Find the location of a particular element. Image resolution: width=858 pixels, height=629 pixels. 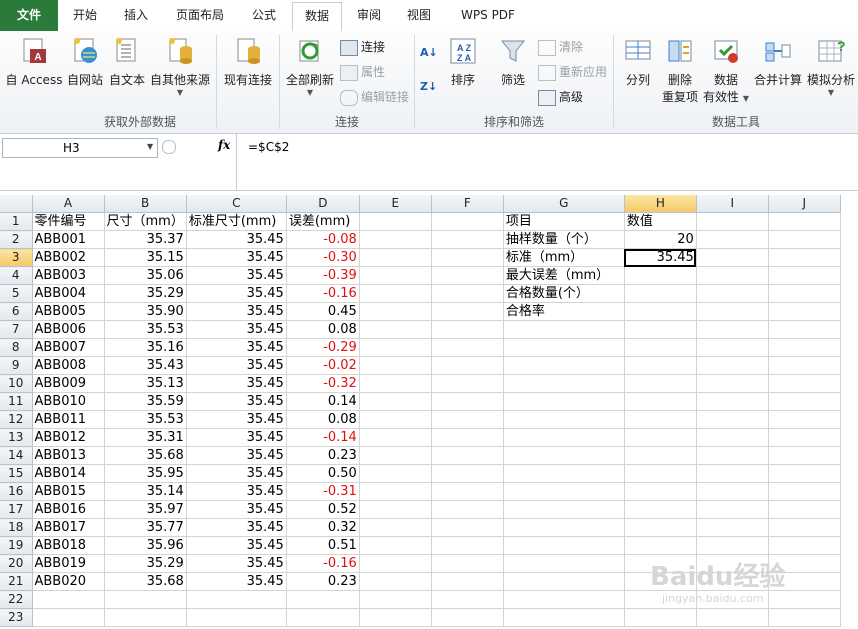

cell-c14: 35.45 is located at coordinates (236, 455).